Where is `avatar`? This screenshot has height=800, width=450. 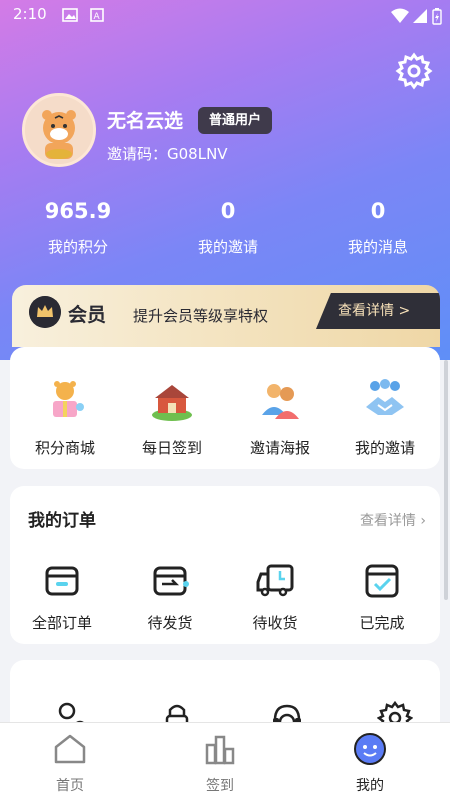 avatar is located at coordinates (59, 130).